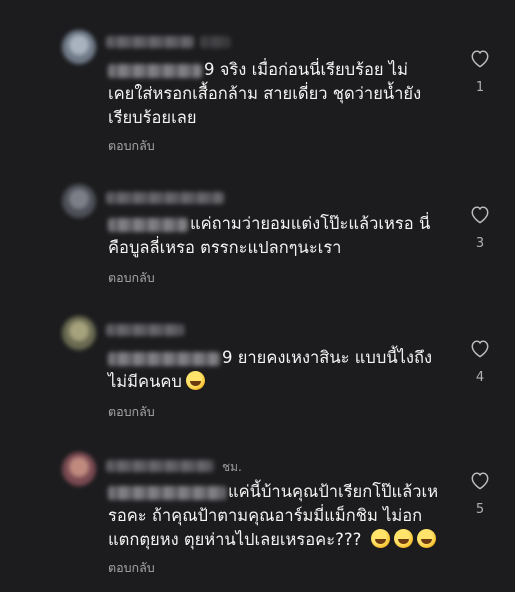  Describe the element at coordinates (225, 247) in the screenshot. I see `comment-line: คือบูลลี่เหรอ ตรรกะแปลกๆนะเรา` at that location.